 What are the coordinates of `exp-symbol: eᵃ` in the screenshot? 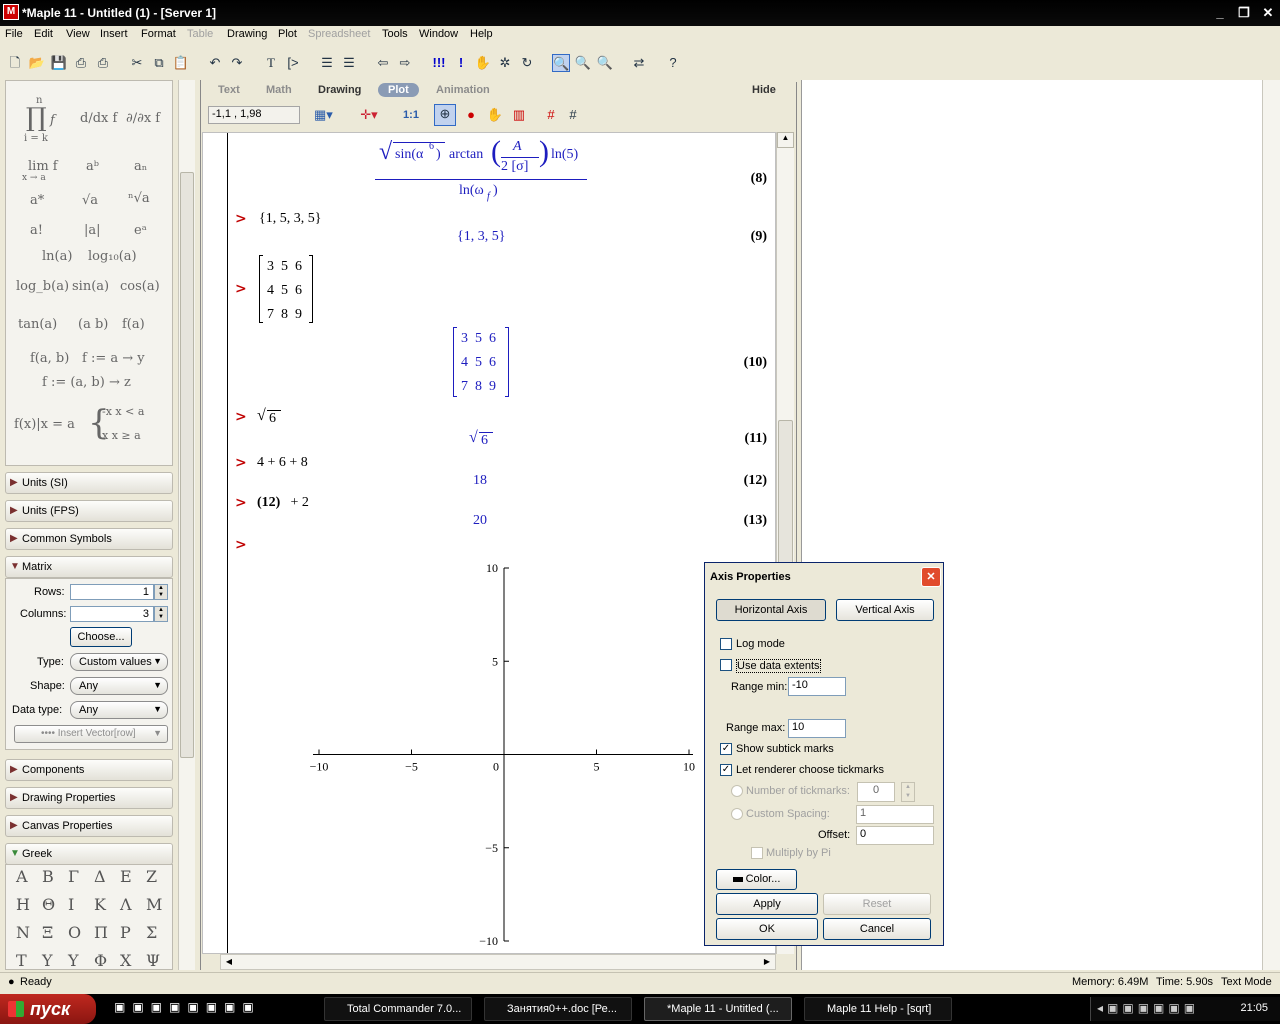 It's located at (140, 230).